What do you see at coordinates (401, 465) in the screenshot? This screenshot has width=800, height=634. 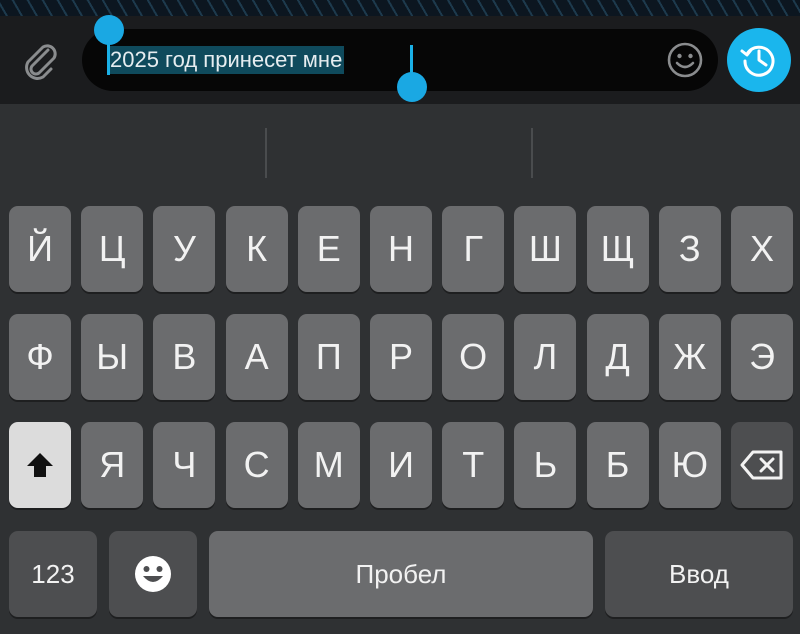 I see `letter-key: И` at bounding box center [401, 465].